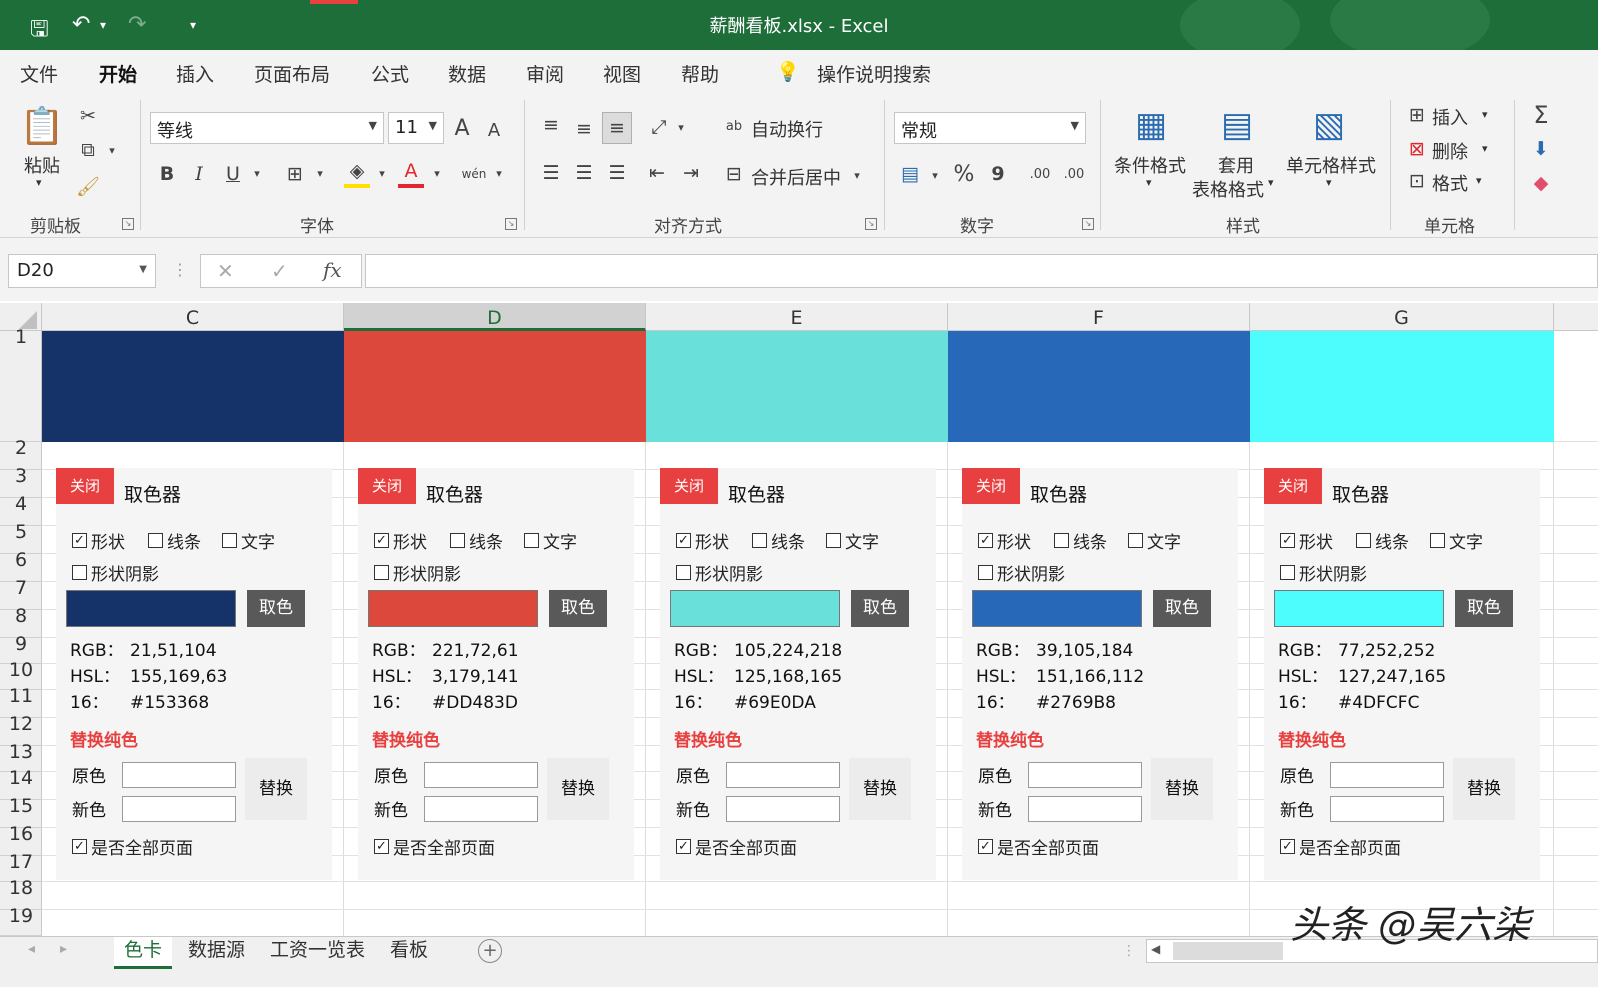 The width and height of the screenshot is (1598, 987). Describe the element at coordinates (1228, 951) in the screenshot. I see `scrollbar-thumb` at that location.